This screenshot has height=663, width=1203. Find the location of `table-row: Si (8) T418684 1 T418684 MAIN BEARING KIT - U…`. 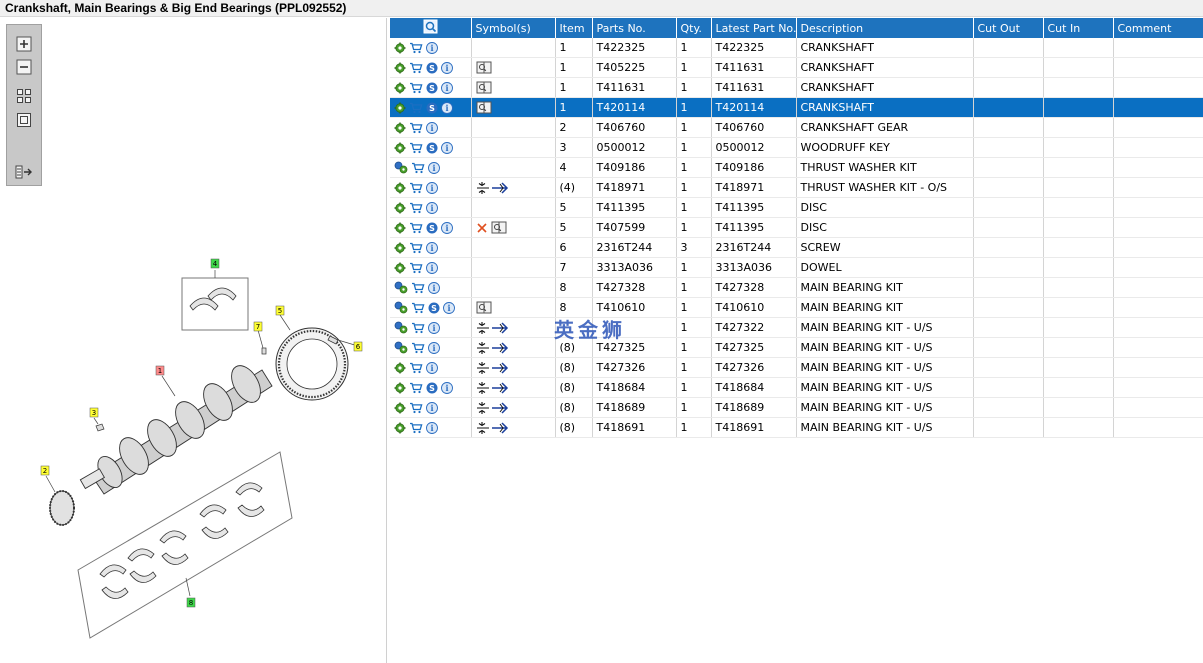

table-row: Si (8) T418684 1 T418684 MAIN BEARING KIT - U… is located at coordinates (796, 387).